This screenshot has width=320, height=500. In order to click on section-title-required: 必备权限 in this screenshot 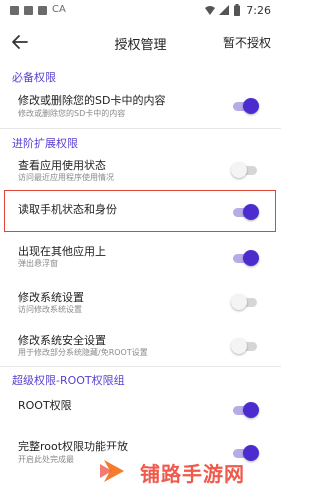, I will do `click(34, 77)`.